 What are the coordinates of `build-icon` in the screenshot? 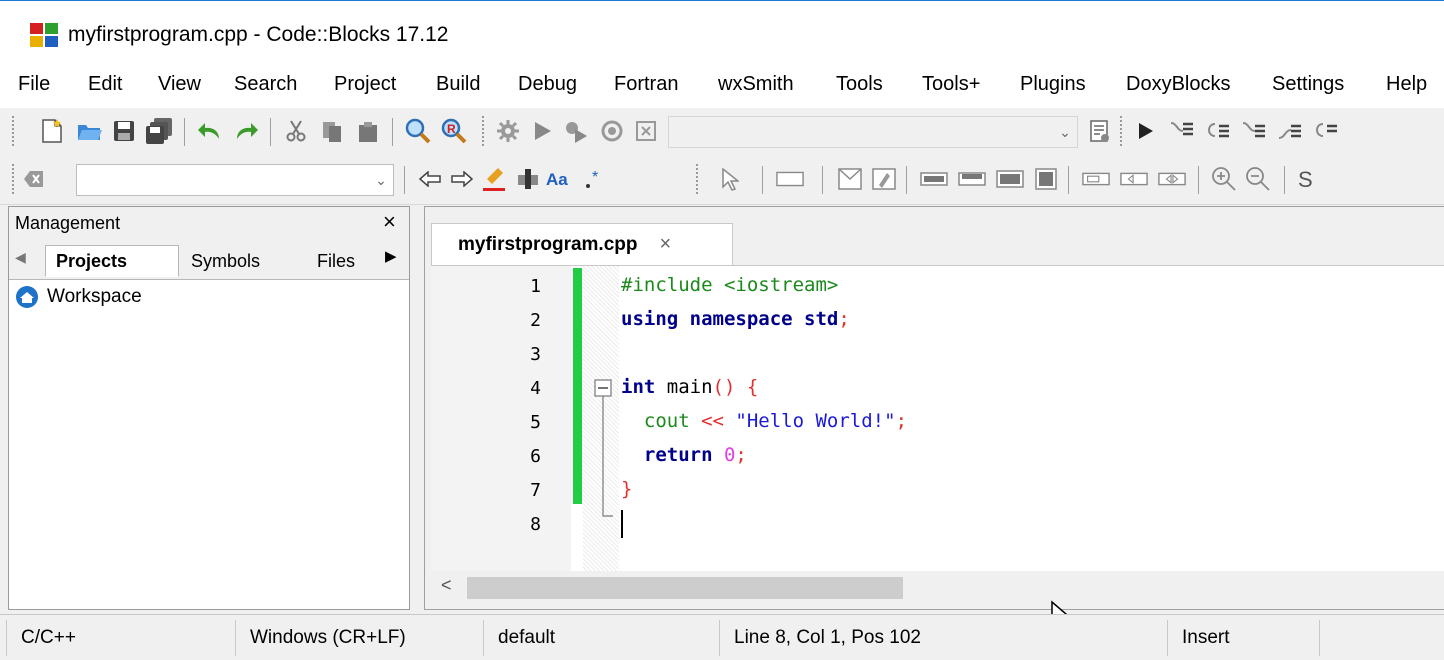 It's located at (508, 131).